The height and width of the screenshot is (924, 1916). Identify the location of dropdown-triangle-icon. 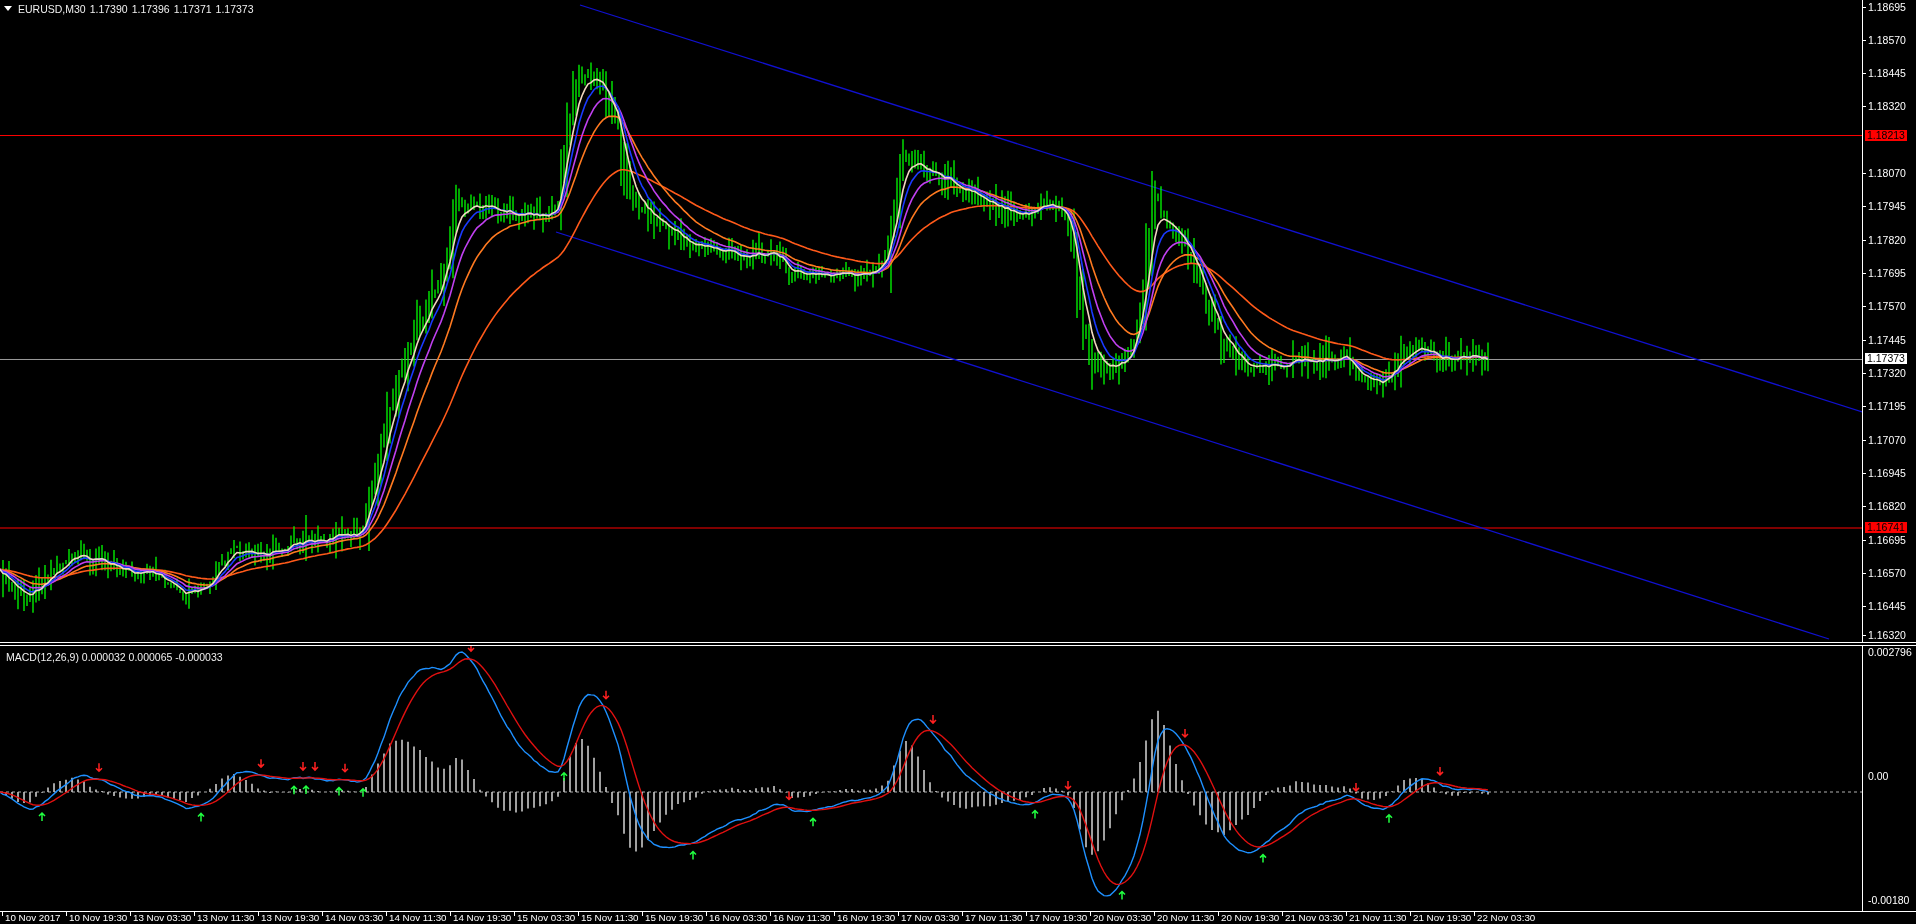
(8, 9).